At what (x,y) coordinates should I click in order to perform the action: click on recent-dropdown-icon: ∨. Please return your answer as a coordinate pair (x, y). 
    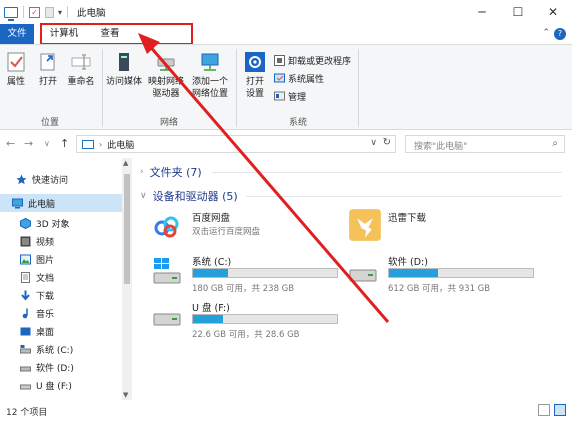
    Looking at the image, I should click on (47, 143).